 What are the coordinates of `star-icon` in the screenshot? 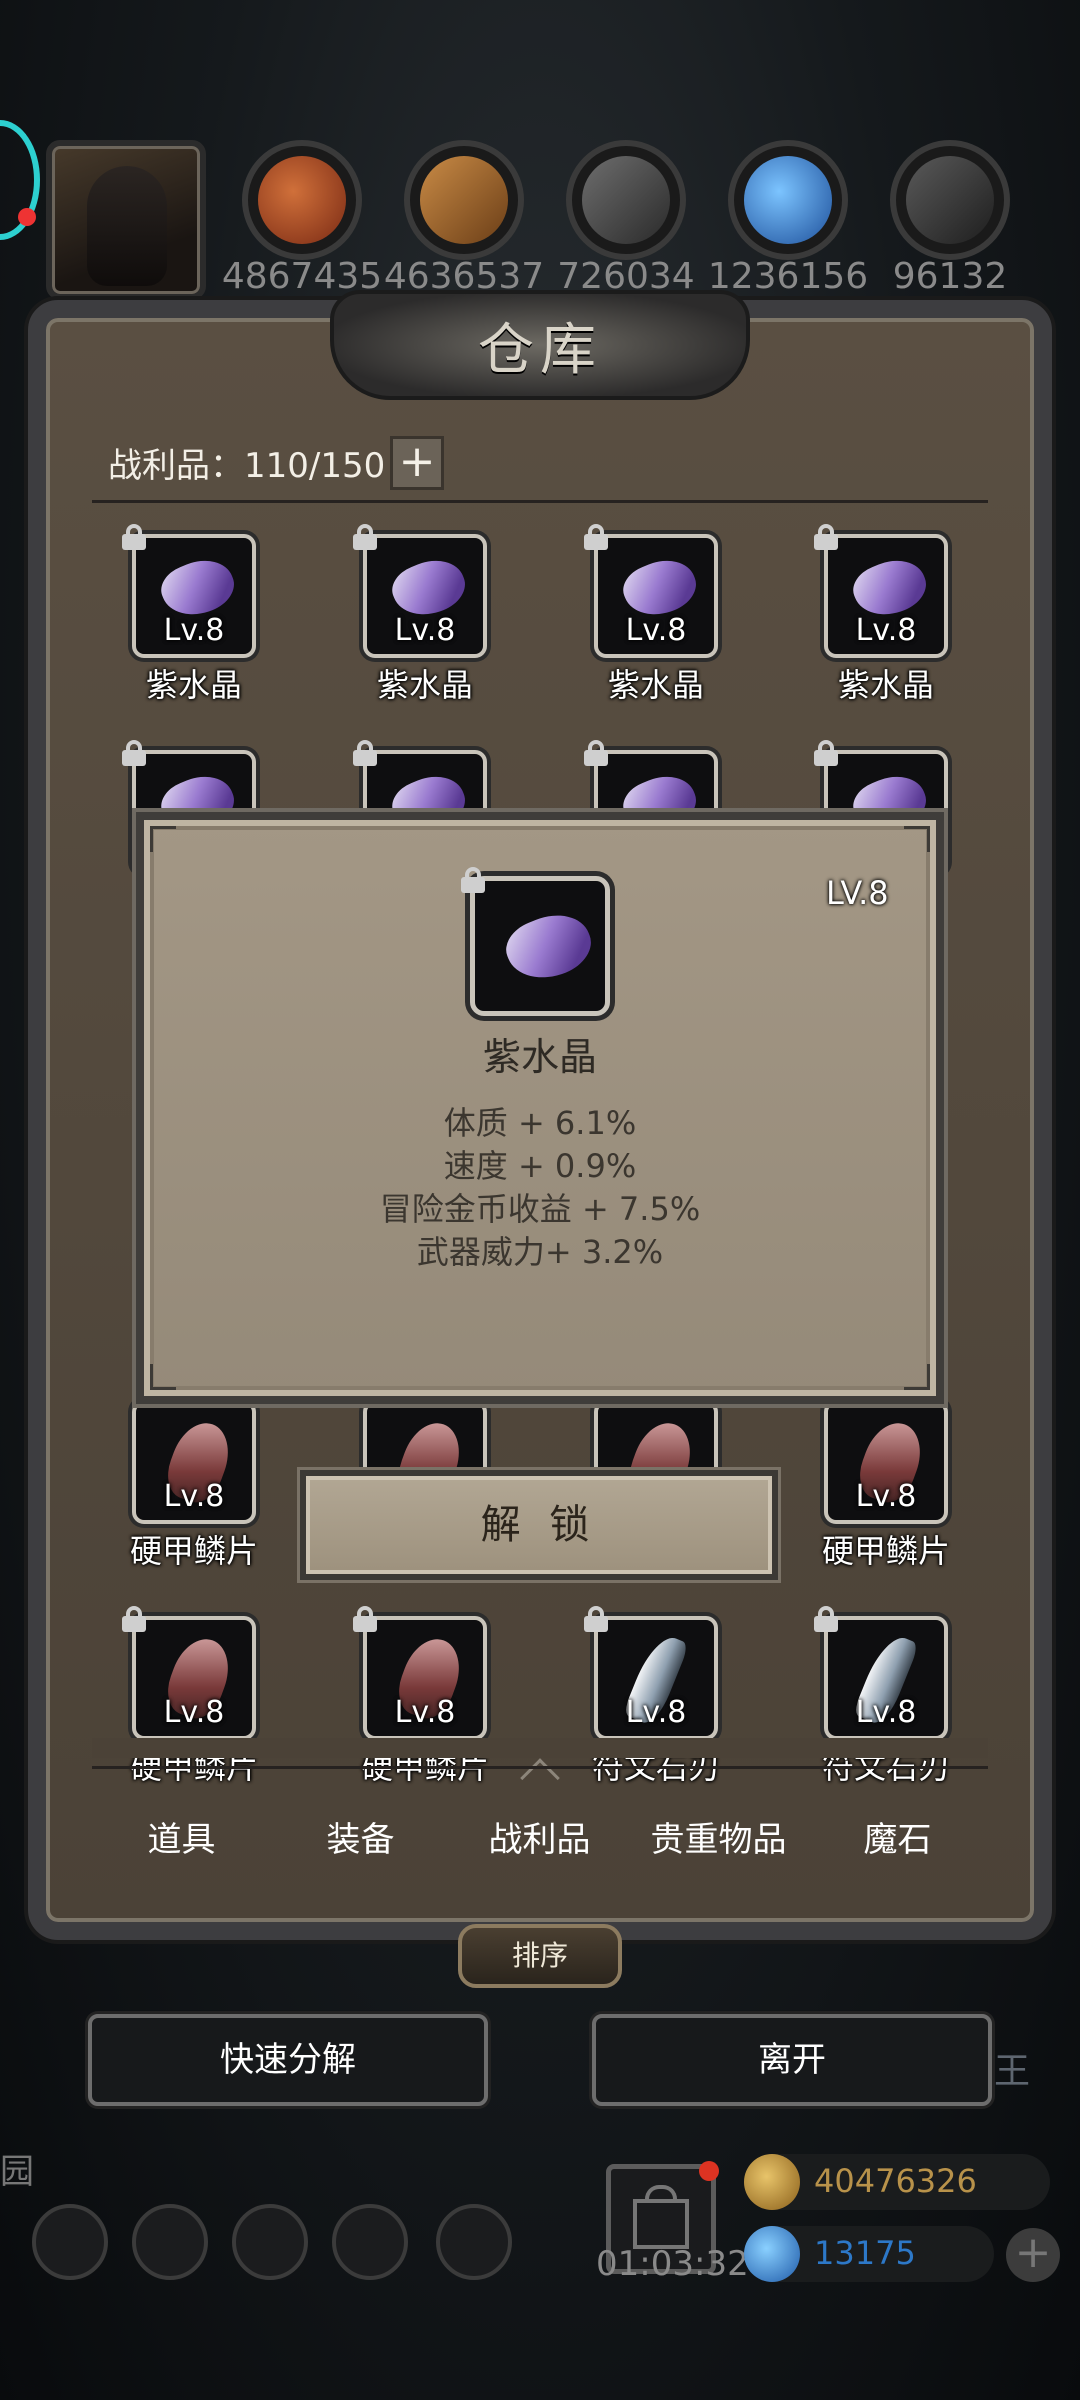 It's located at (170, 2242).